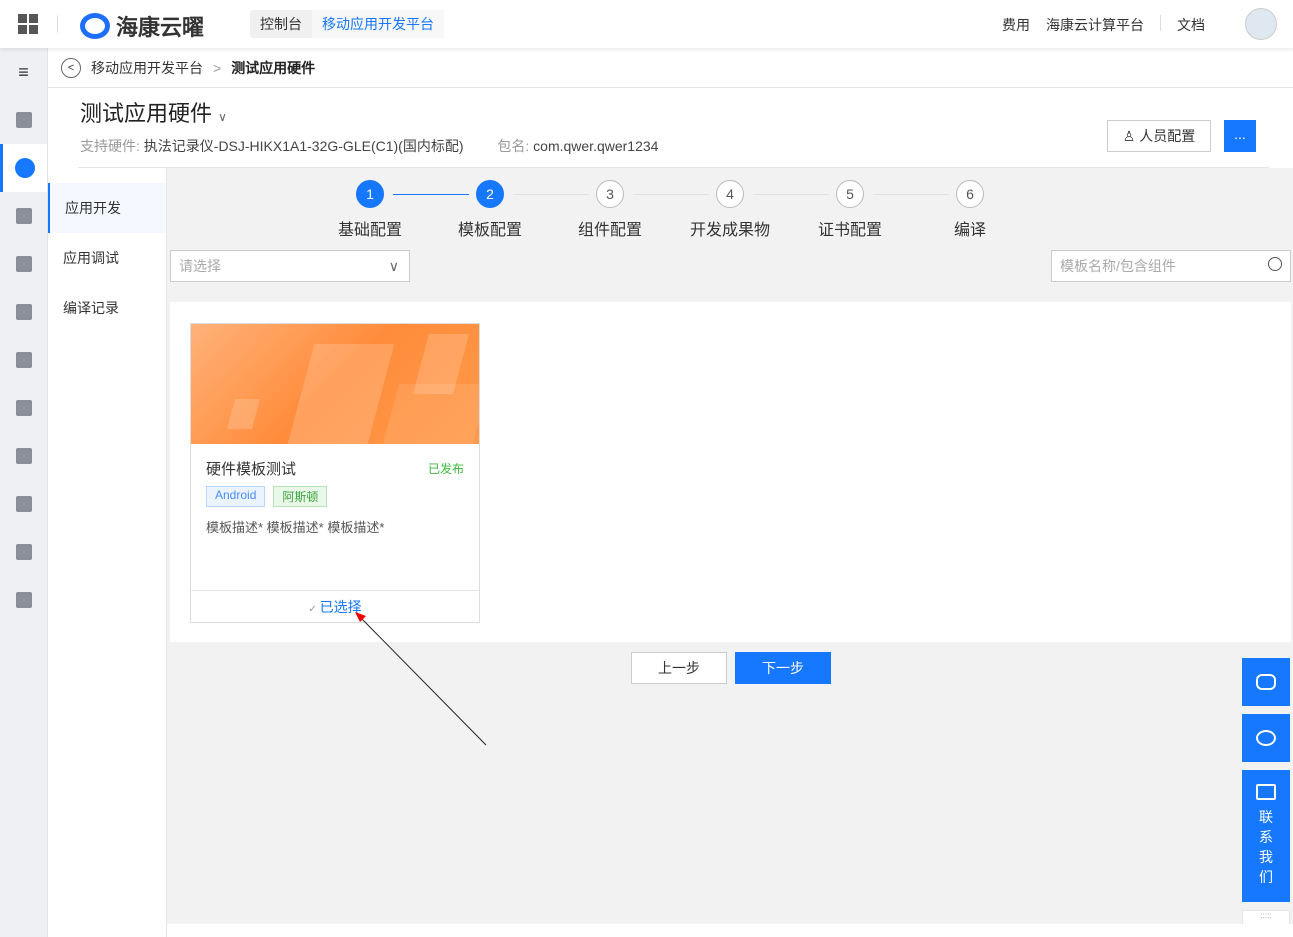 This screenshot has height=937, width=1293. Describe the element at coordinates (107, 308) in the screenshot. I see `subnav-build-log: 编译记录` at that location.